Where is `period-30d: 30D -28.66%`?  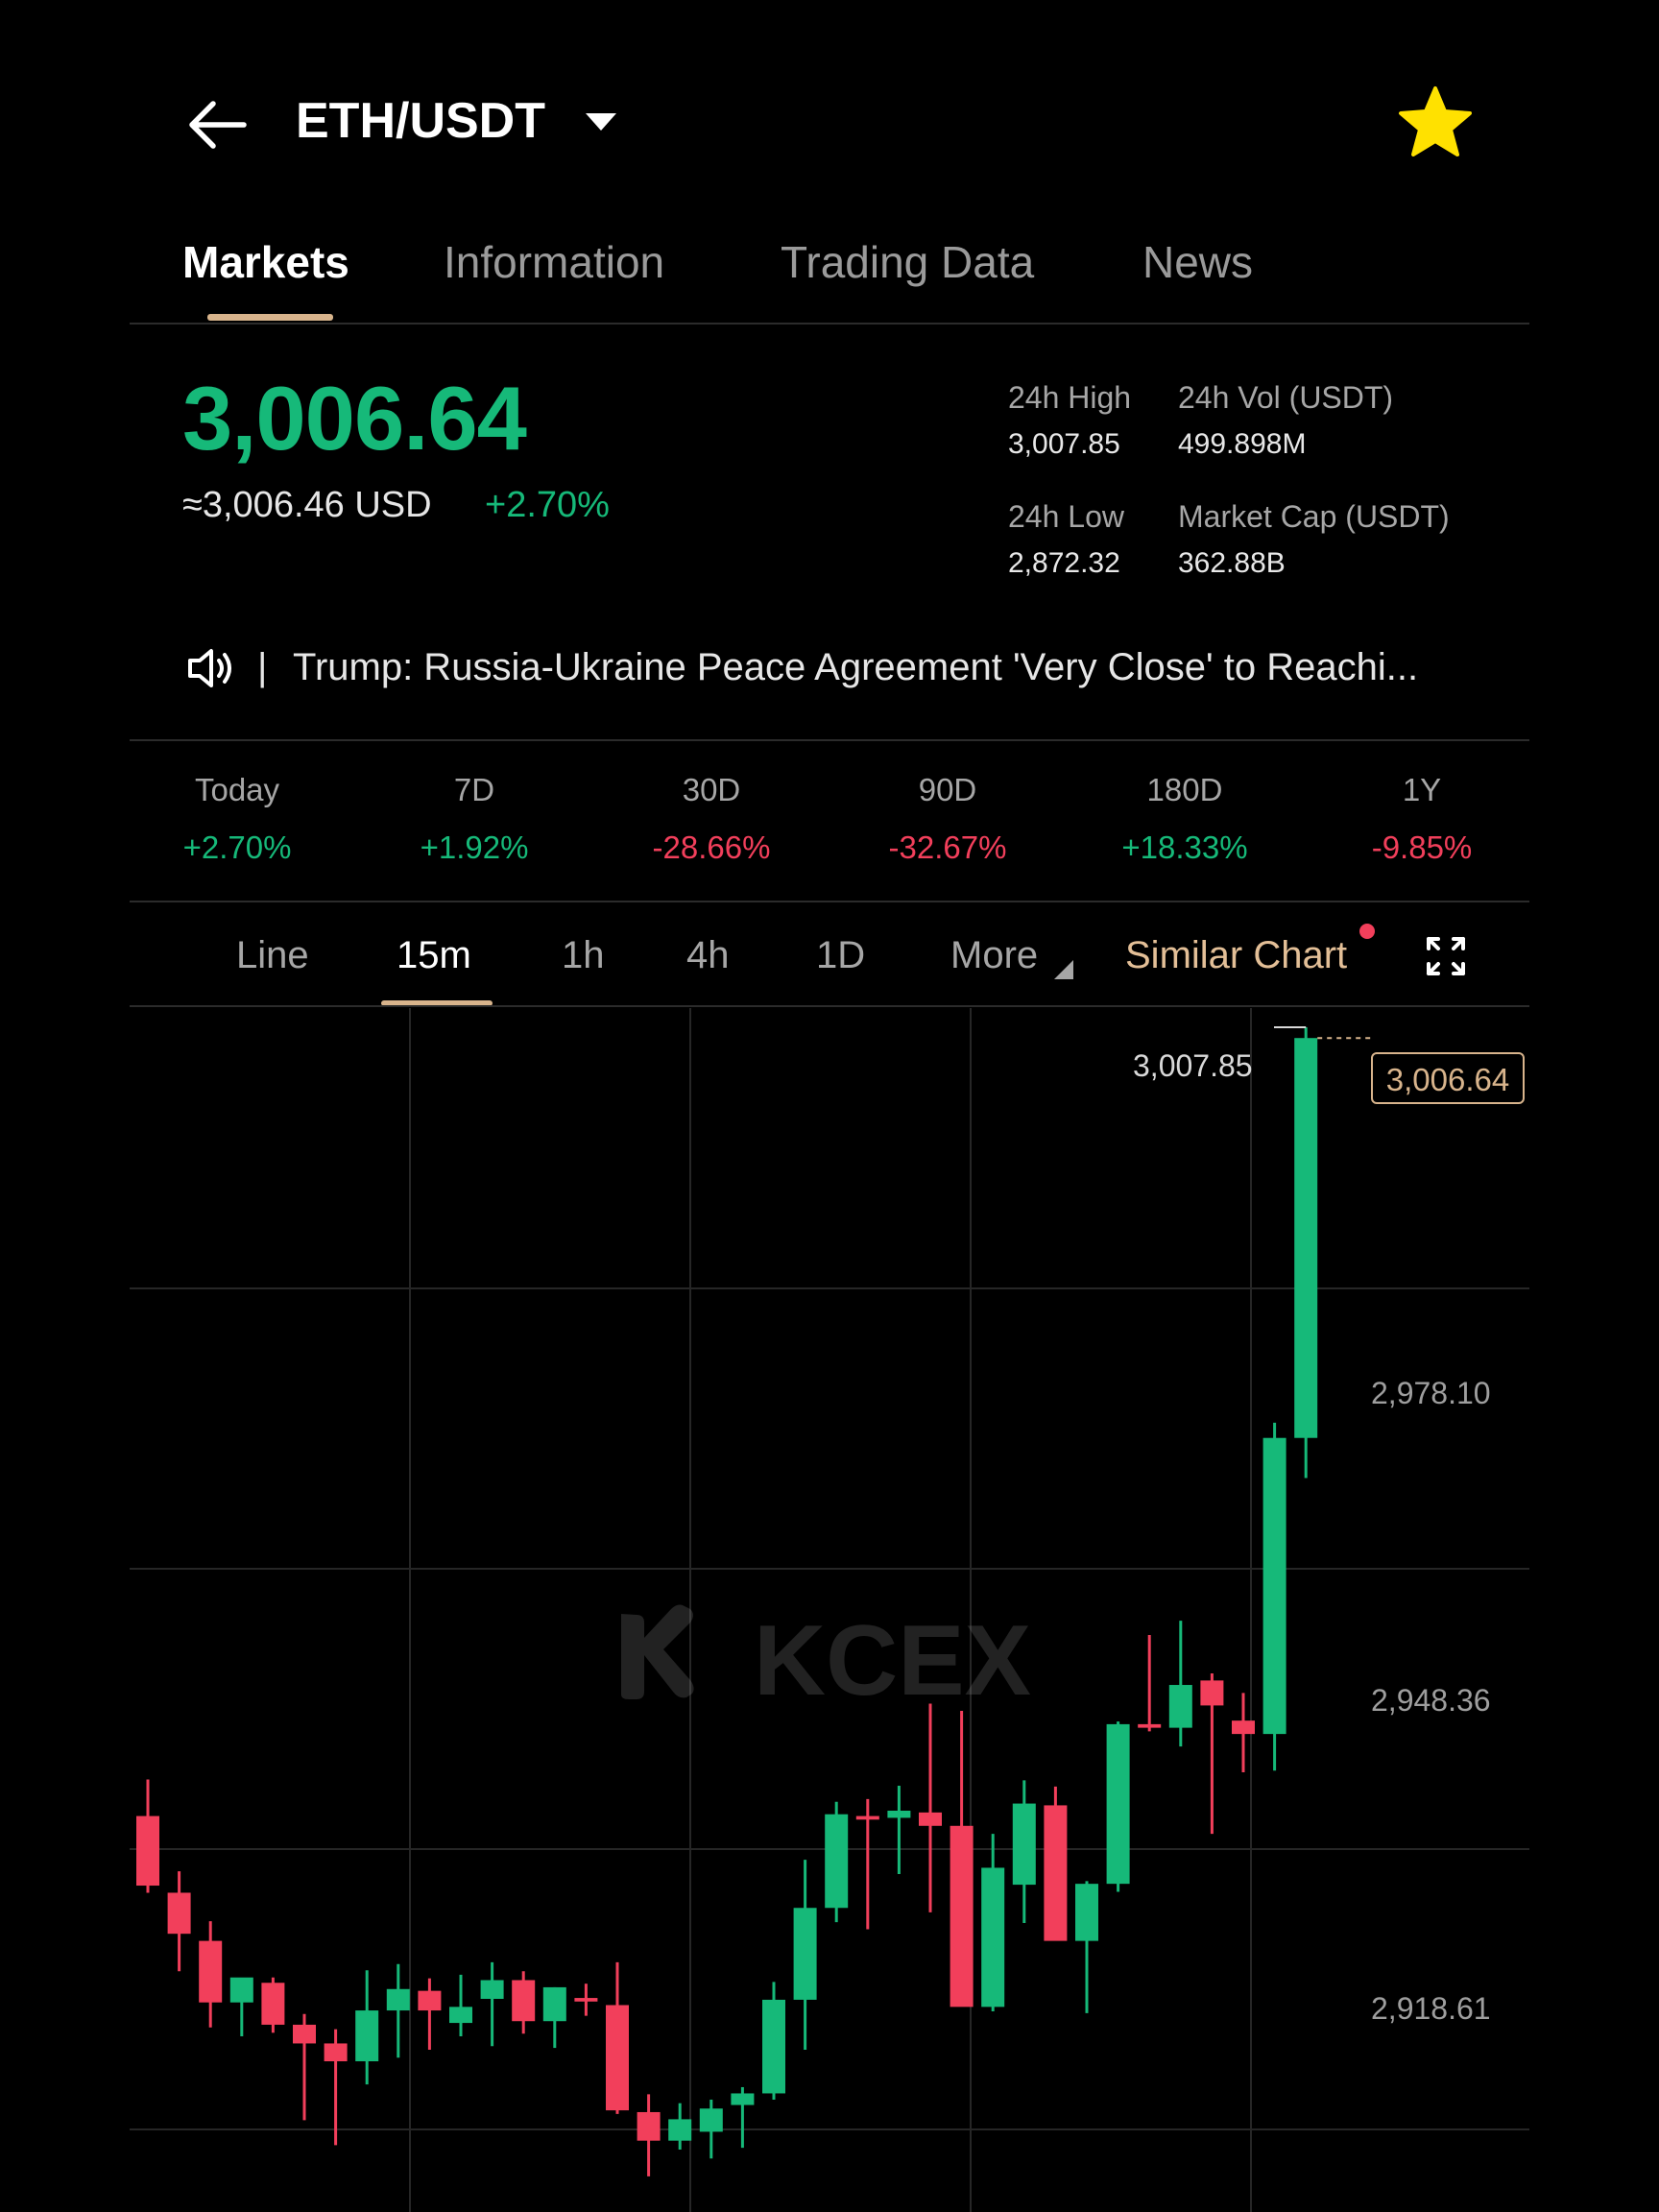 period-30d: 30D -28.66% is located at coordinates (711, 819).